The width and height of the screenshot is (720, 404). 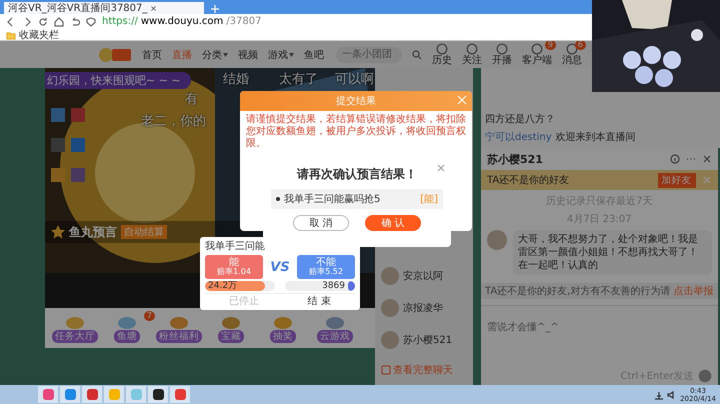 I want to click on header-action: 历史, so click(x=442, y=54).